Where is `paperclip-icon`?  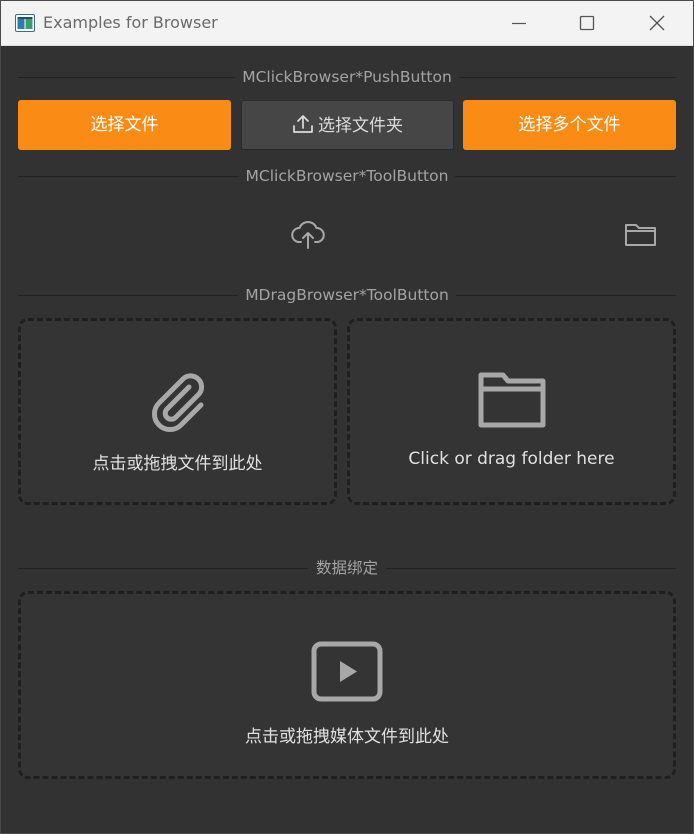
paperclip-icon is located at coordinates (177, 403).